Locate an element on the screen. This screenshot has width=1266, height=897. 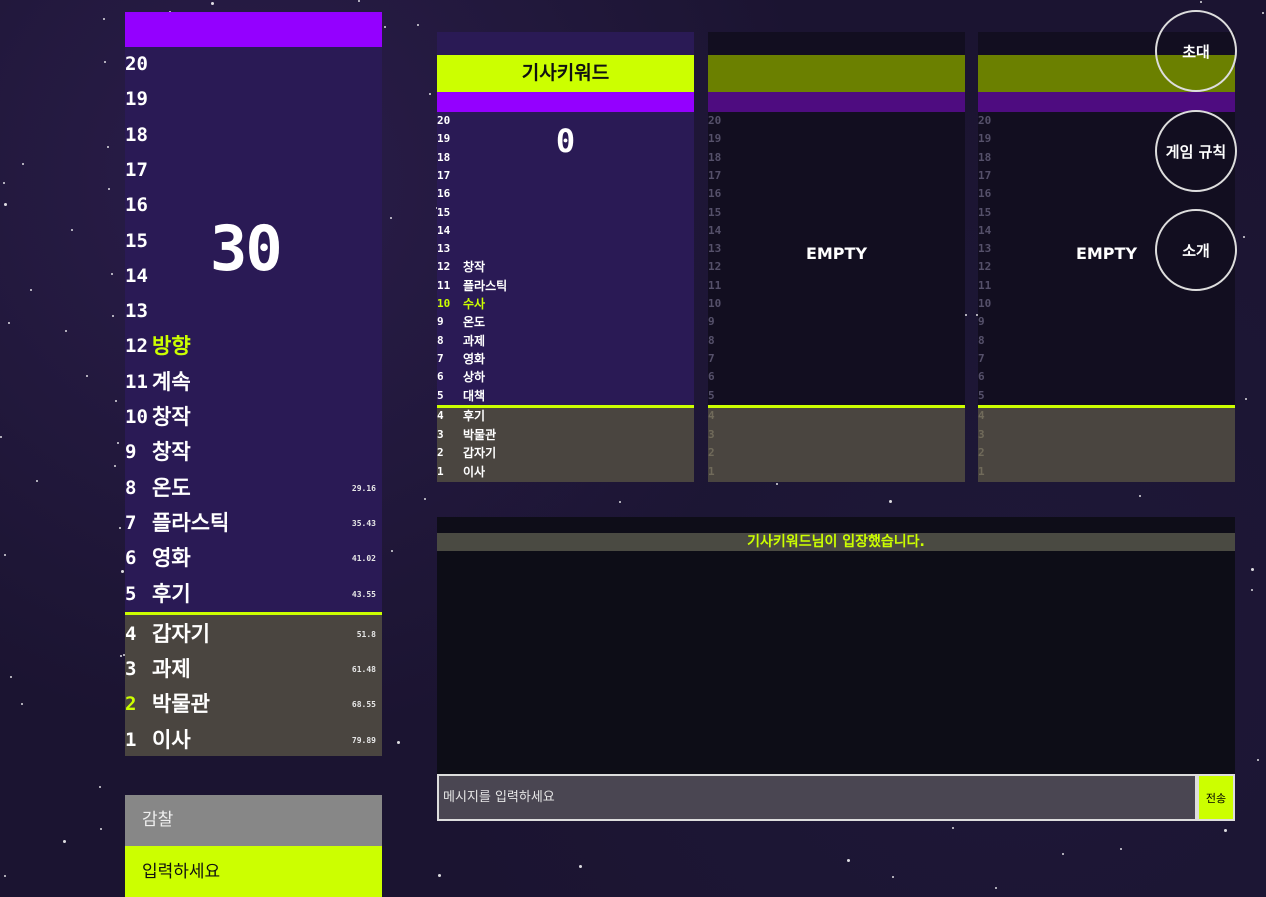
player-panel-2: 20 19 18 17 16 15 14 13 12 11 10 9 8 7 6 5 4321 EMPTY is located at coordinates (836, 257).